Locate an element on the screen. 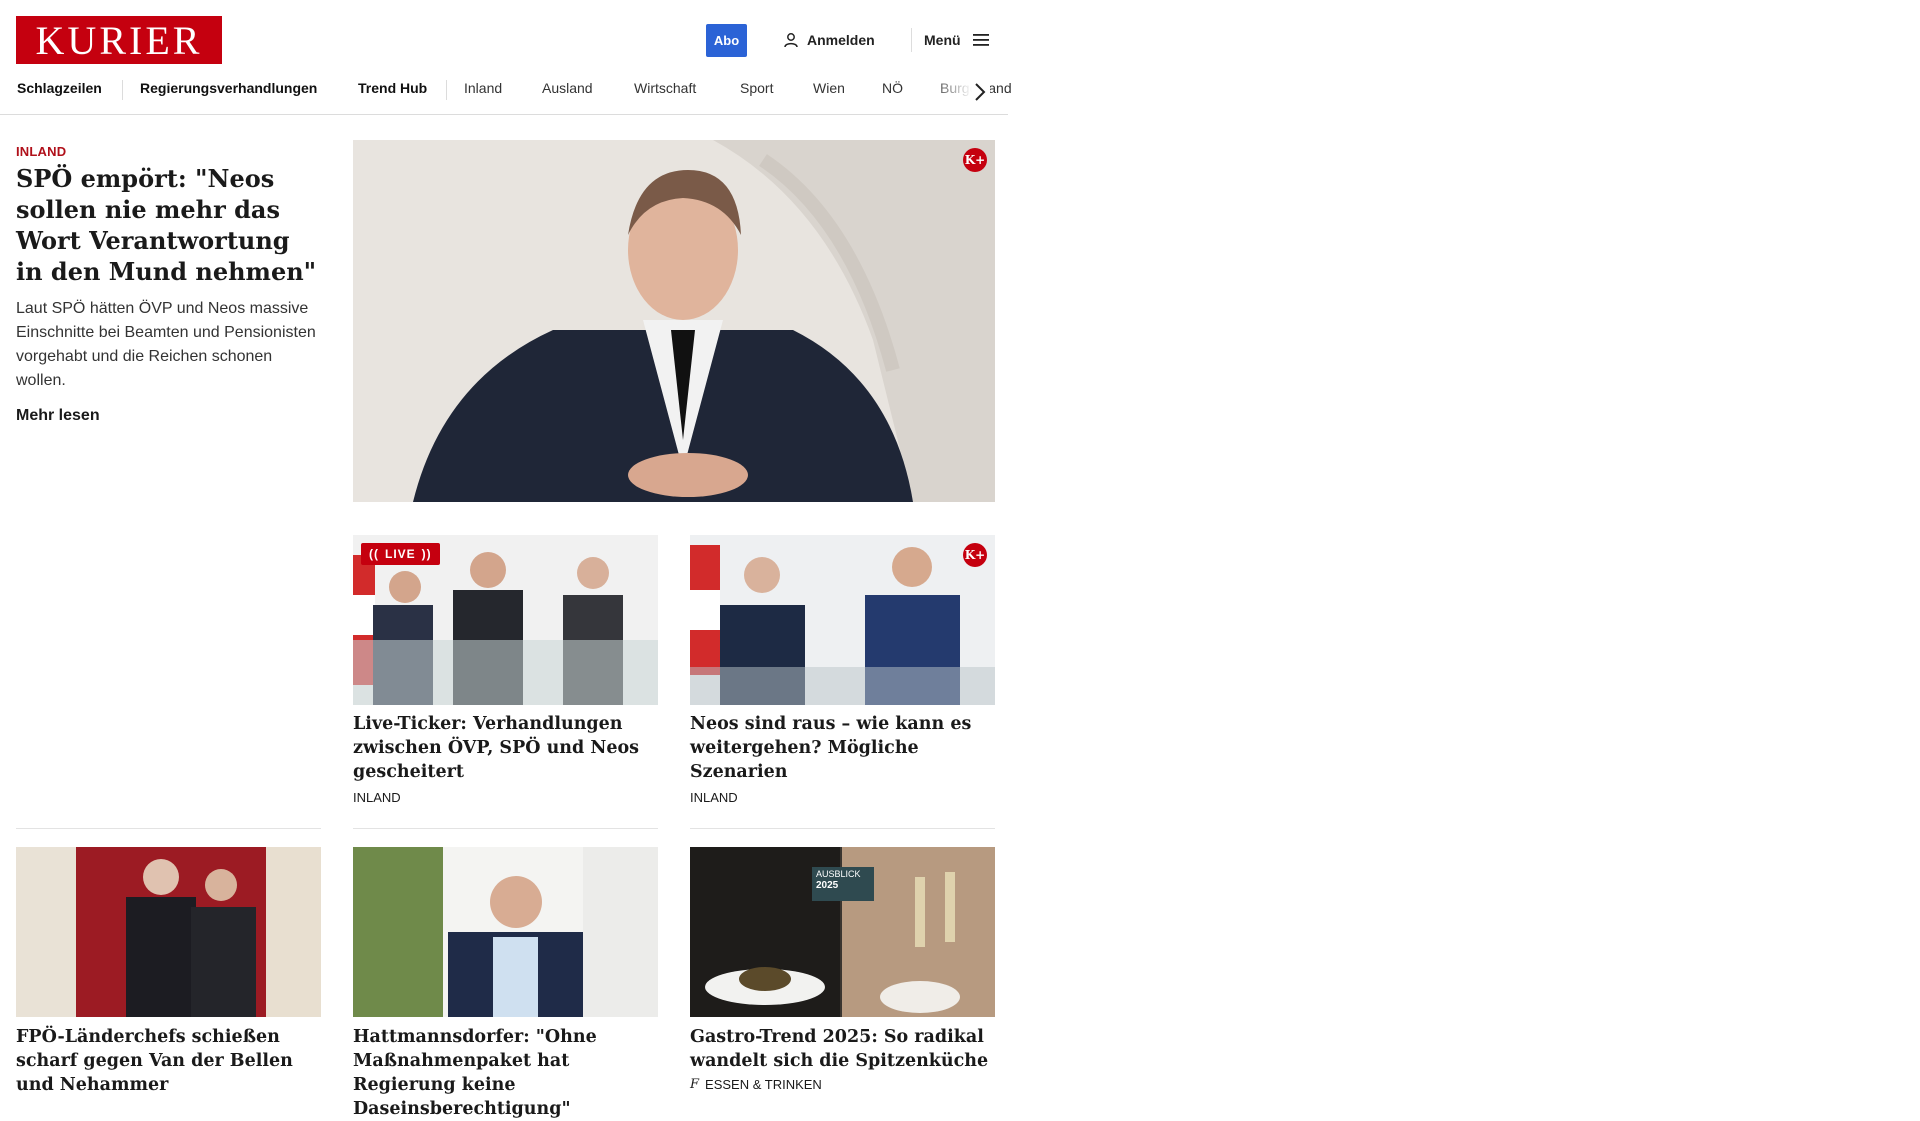  card-image-fpoe is located at coordinates (168, 932).